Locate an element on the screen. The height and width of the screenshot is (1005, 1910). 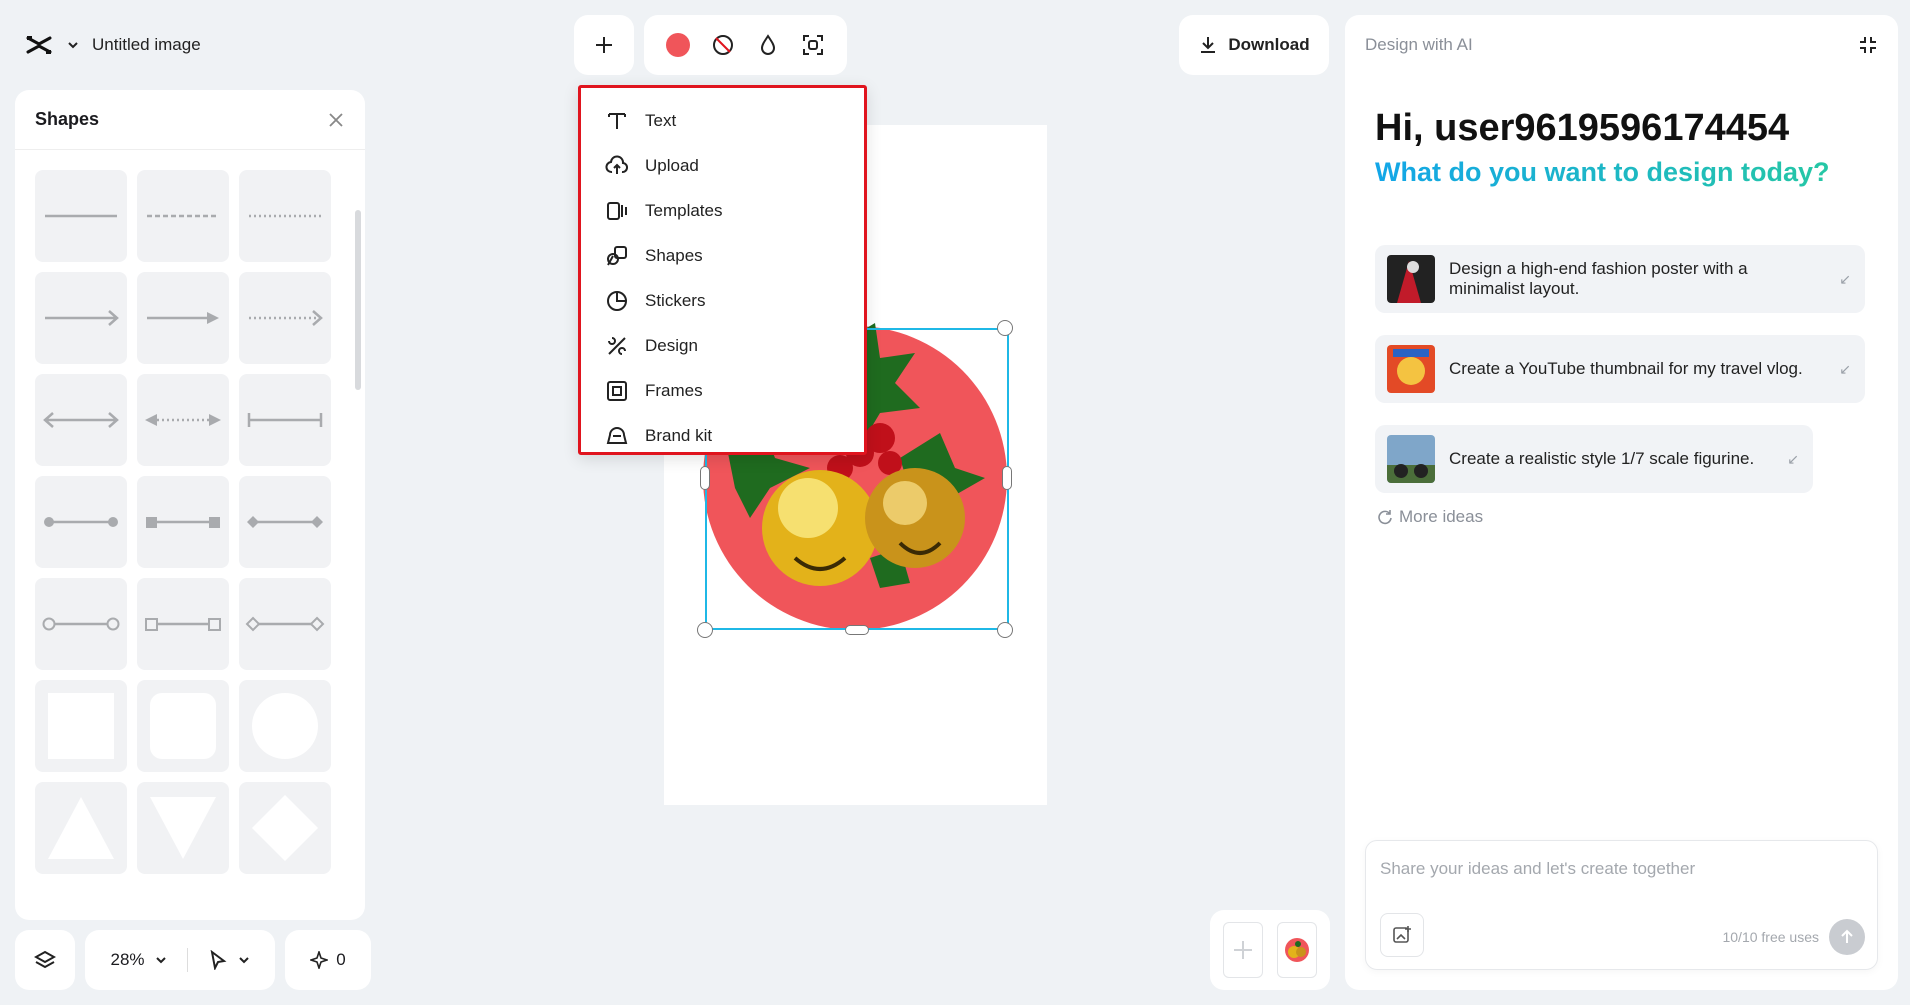
shape-line-squares is located at coordinates (183, 522).